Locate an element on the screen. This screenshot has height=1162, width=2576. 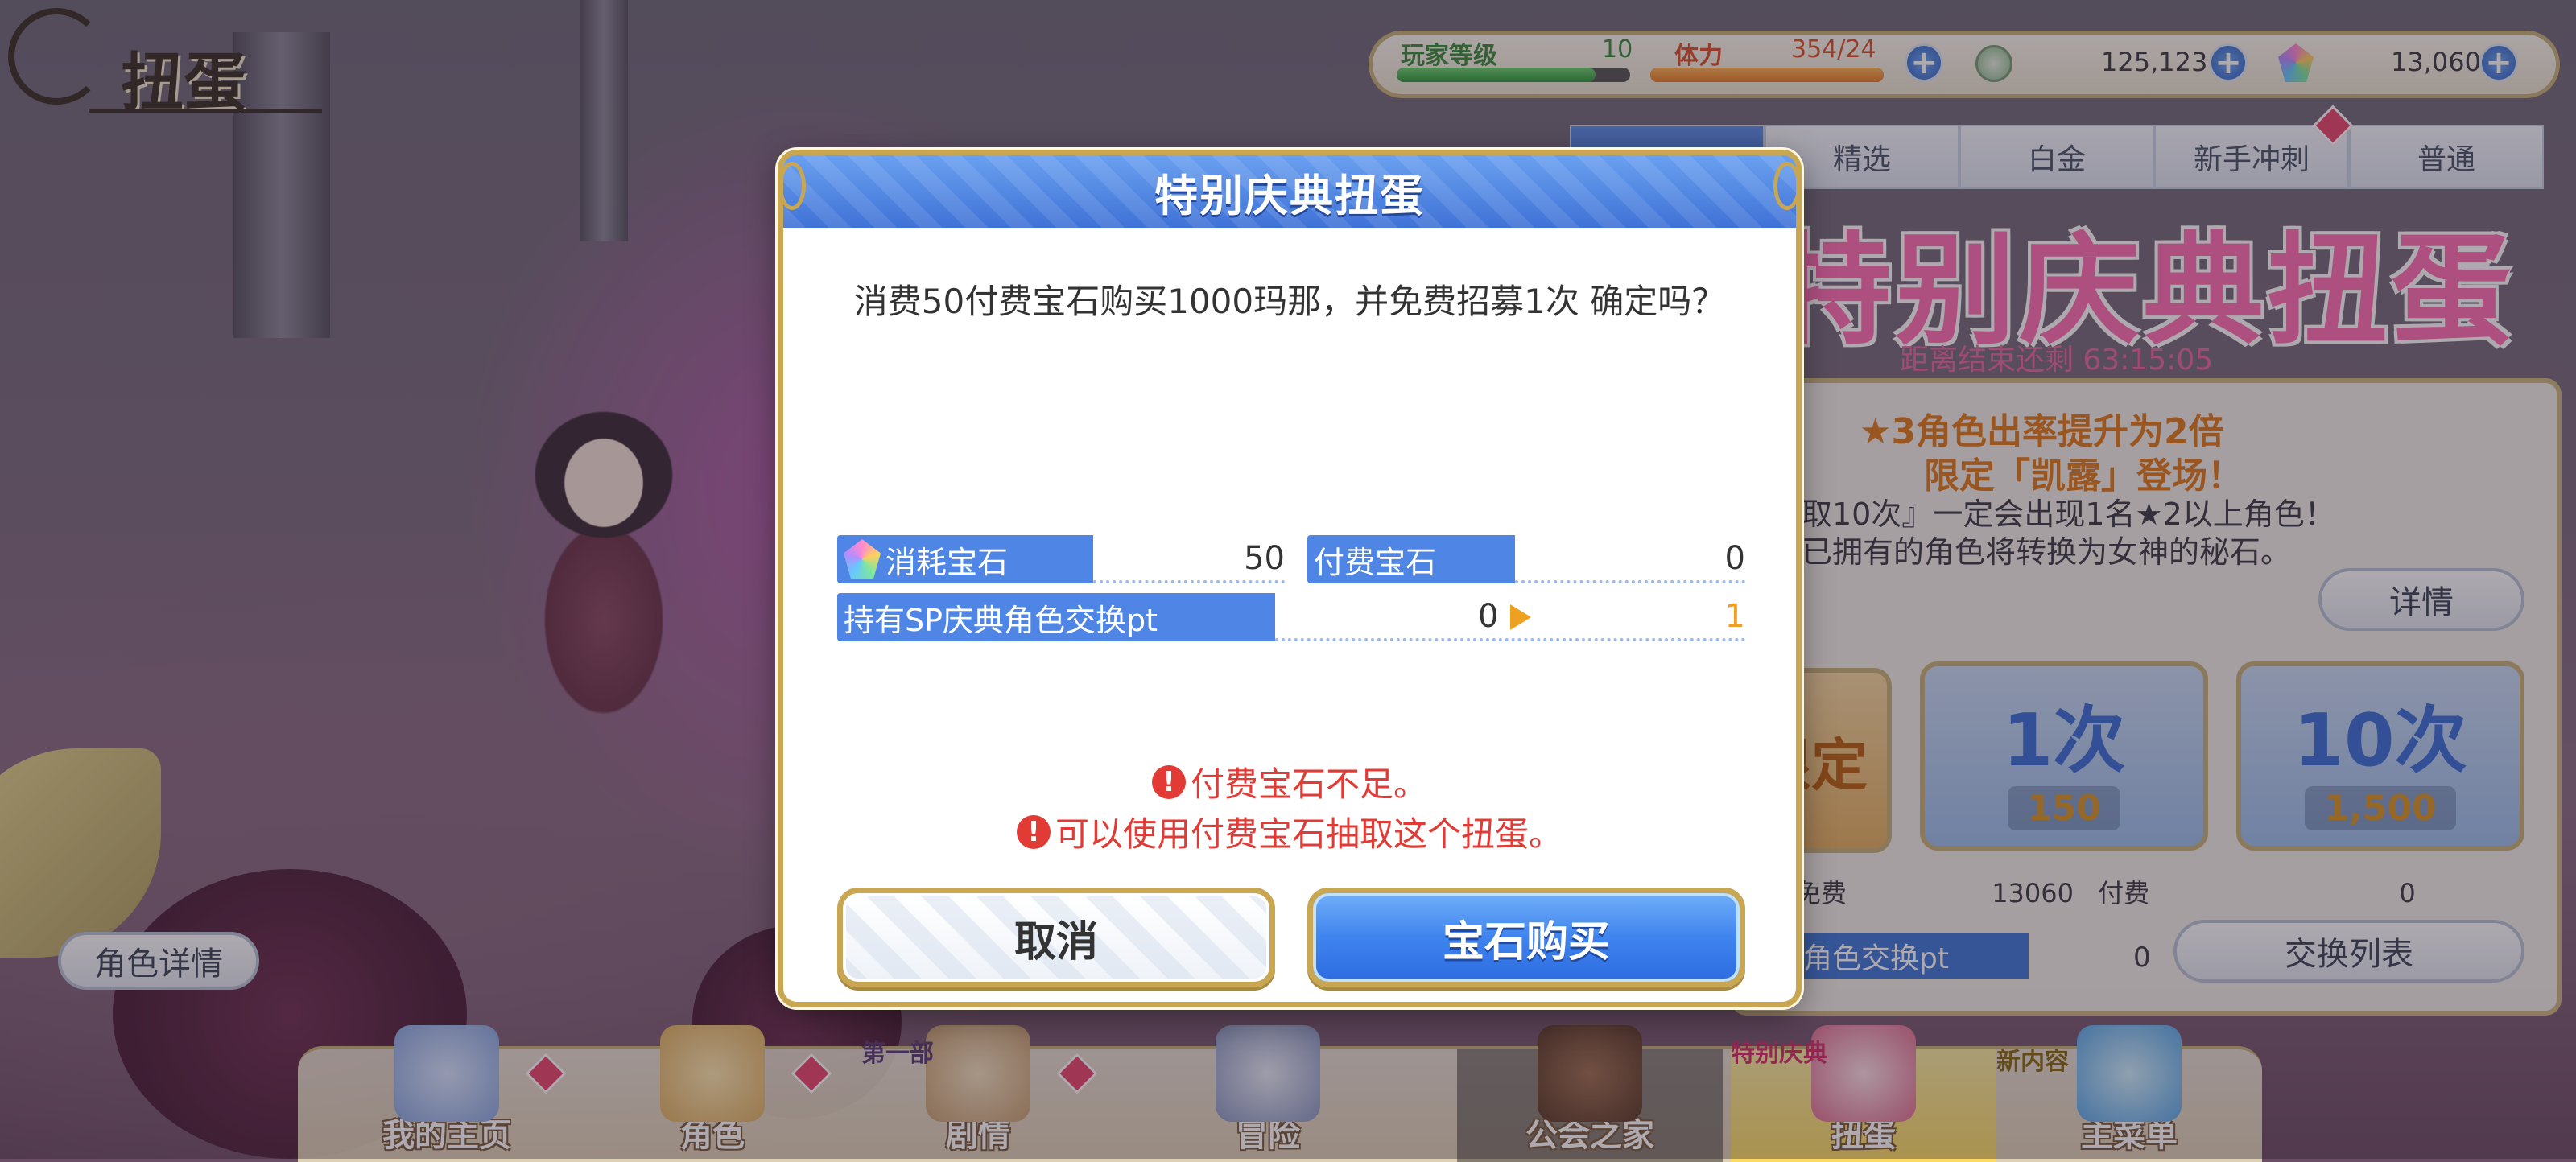
dialog-header: 特别庆典扭蛋 is located at coordinates (1289, 191).